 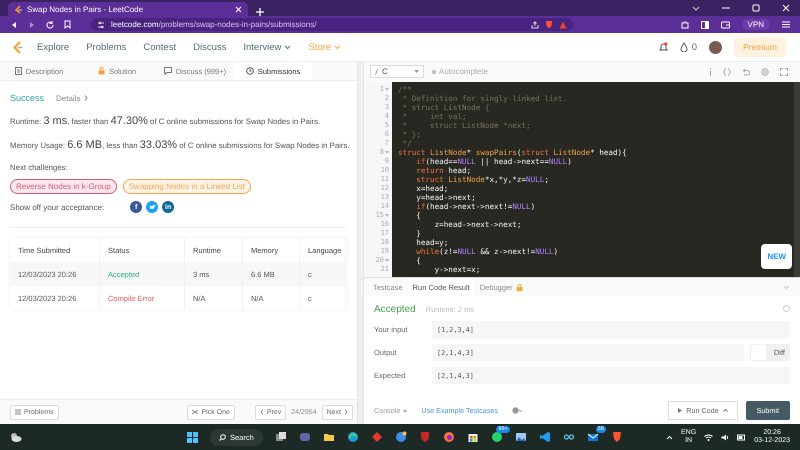 I want to click on menu-icon, so click(x=786, y=24).